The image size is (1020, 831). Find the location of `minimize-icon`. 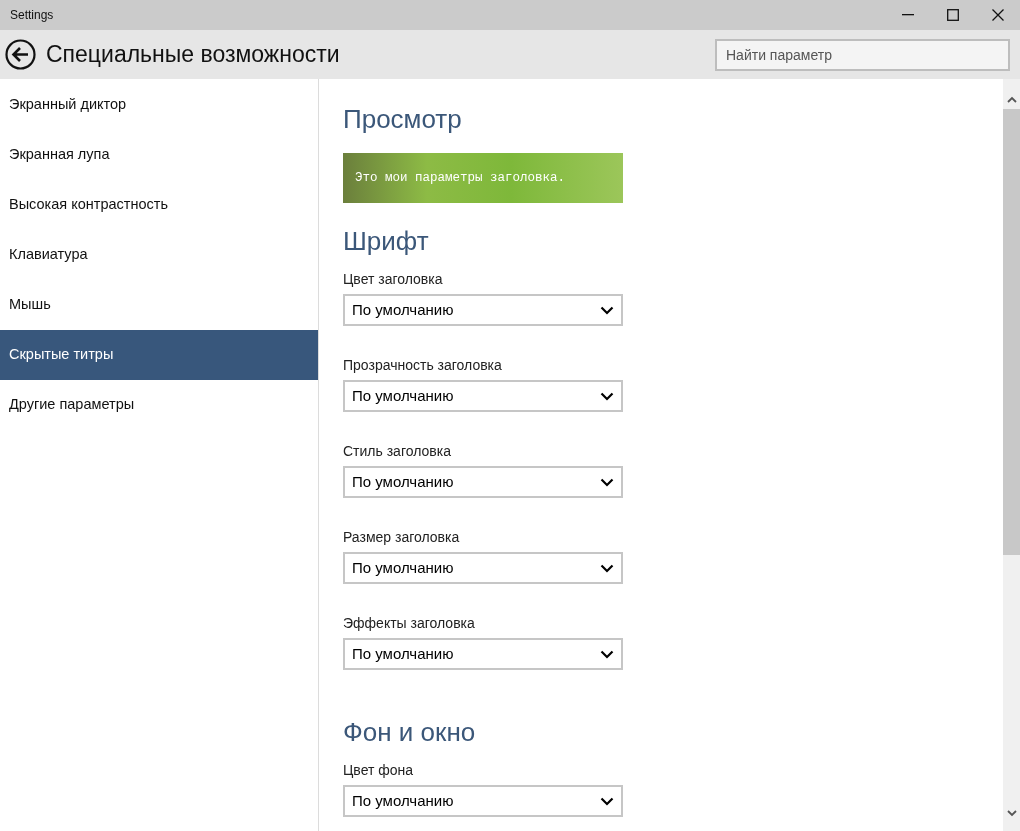

minimize-icon is located at coordinates (907, 15).